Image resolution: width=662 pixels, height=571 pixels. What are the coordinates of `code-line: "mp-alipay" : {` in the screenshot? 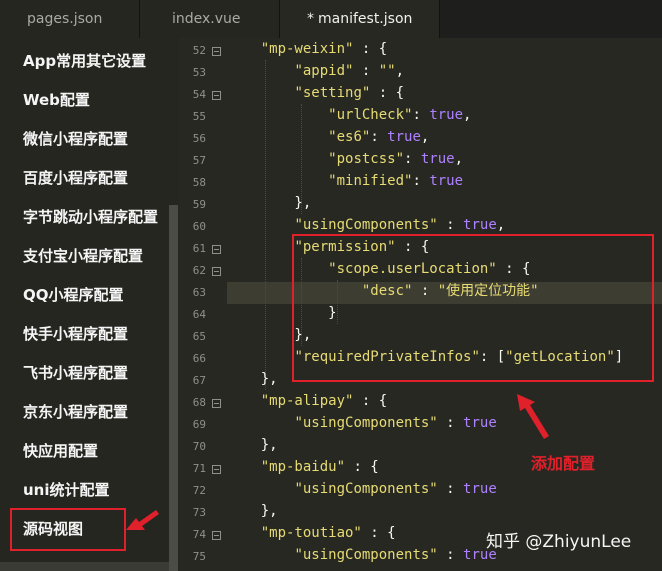 It's located at (324, 401).